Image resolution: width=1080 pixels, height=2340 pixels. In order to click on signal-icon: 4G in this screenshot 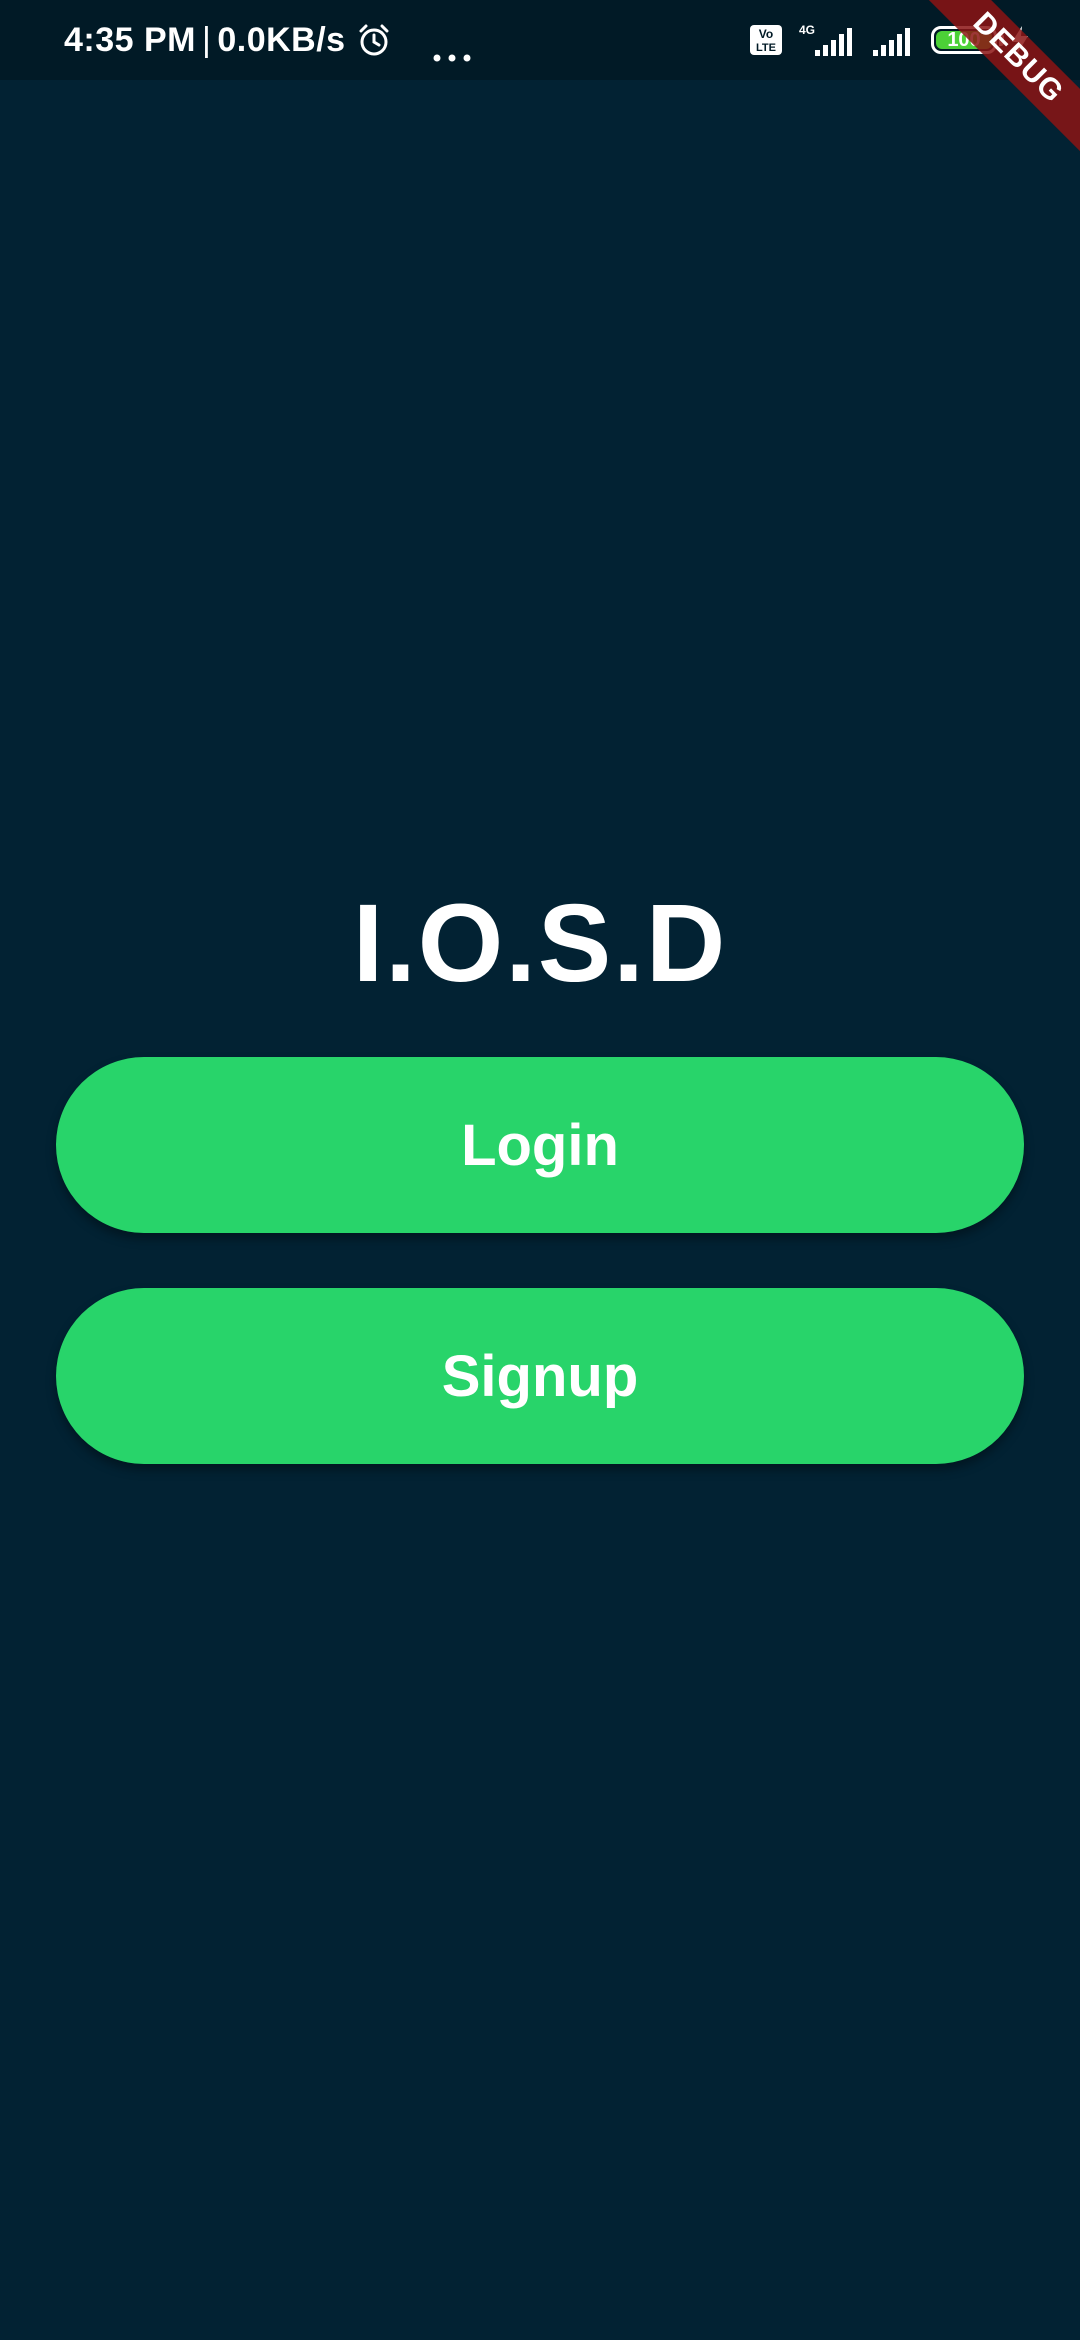, I will do `click(827, 40)`.